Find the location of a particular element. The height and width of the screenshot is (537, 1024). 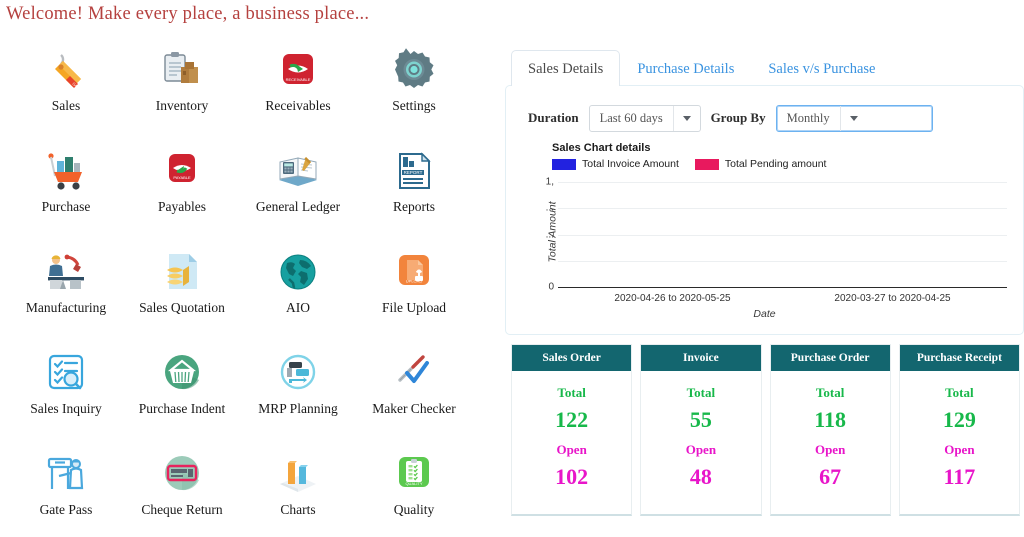

groupby-select-value: Monthly is located at coordinates (808, 117).